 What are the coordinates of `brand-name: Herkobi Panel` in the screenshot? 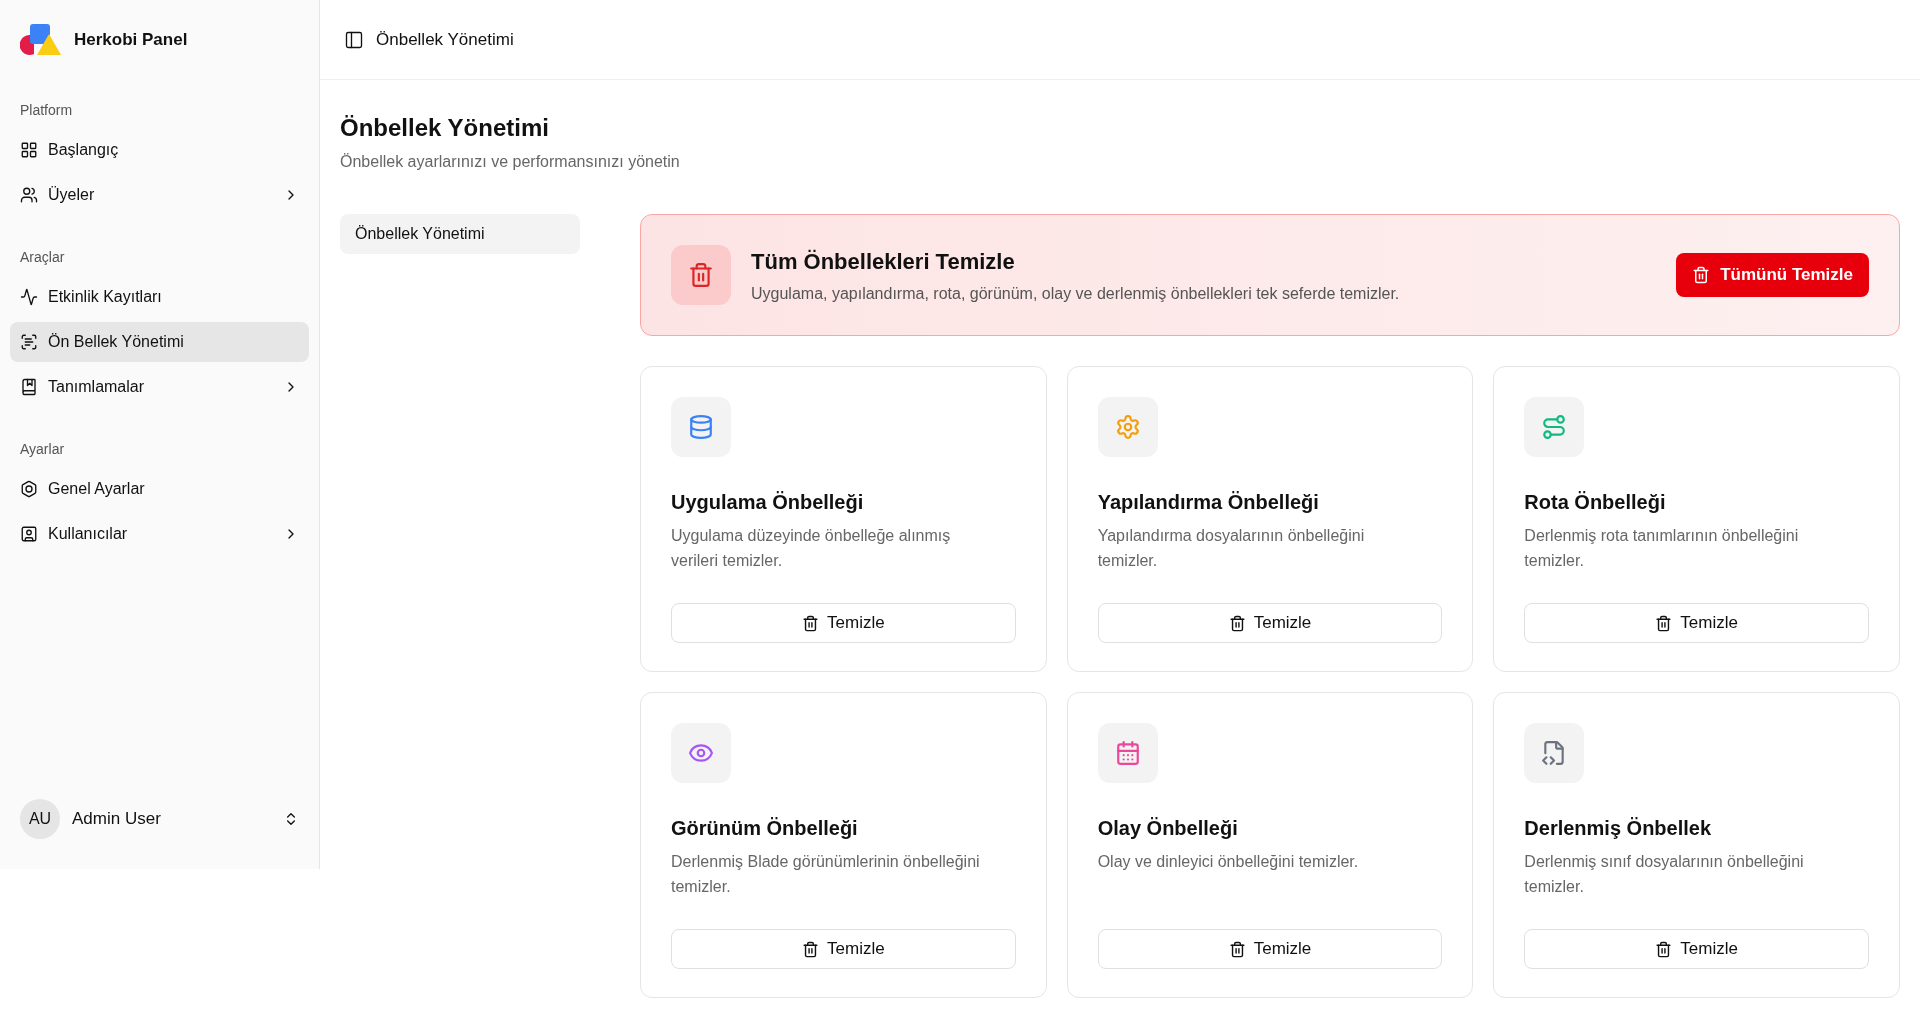 It's located at (131, 40).